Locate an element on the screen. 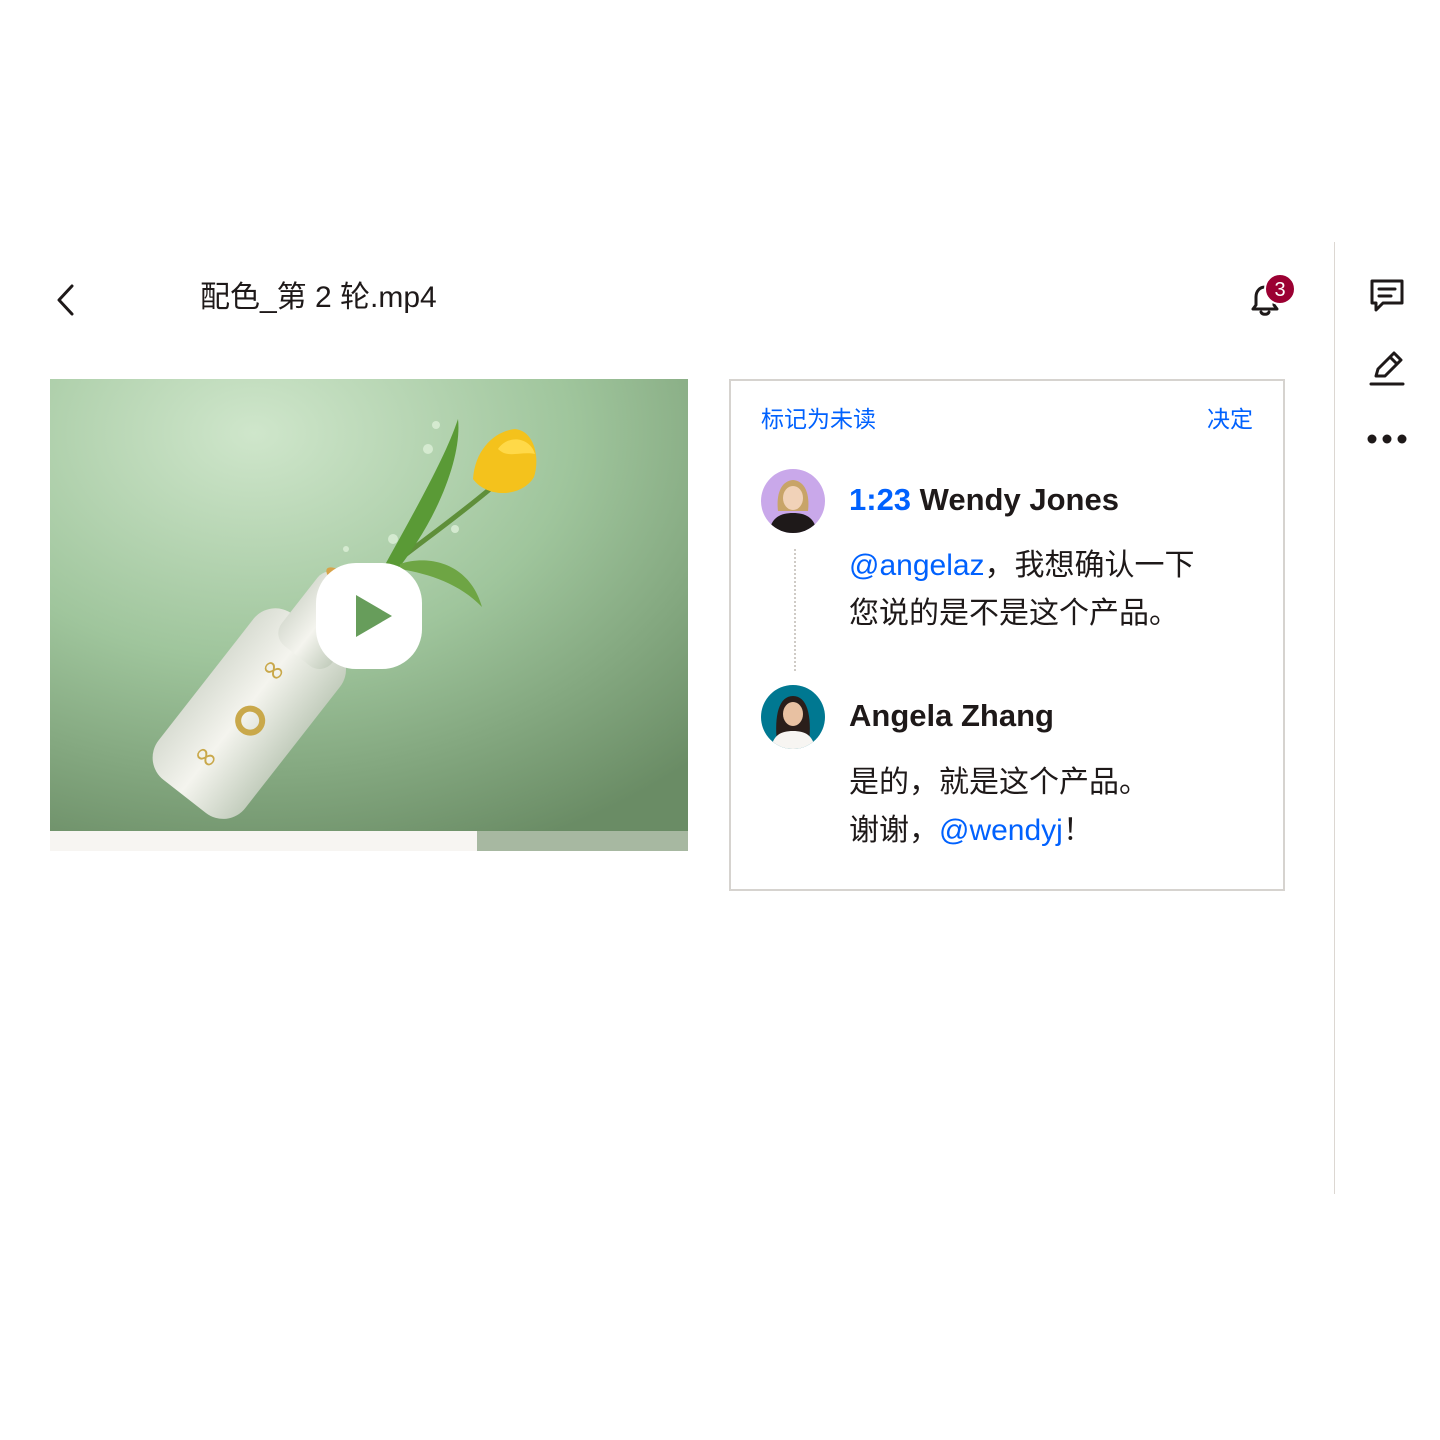 Image resolution: width=1440 pixels, height=1440 pixels. rail-divider is located at coordinates (1334, 718).